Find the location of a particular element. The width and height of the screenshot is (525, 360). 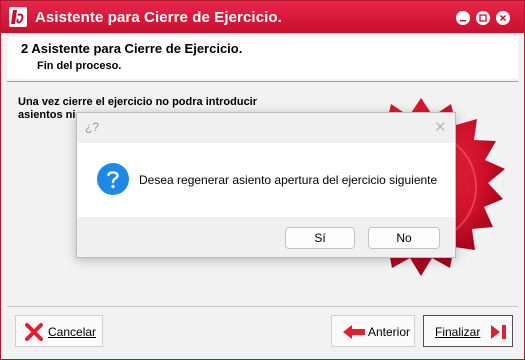

cancel-label: Cancelar is located at coordinates (72, 332).